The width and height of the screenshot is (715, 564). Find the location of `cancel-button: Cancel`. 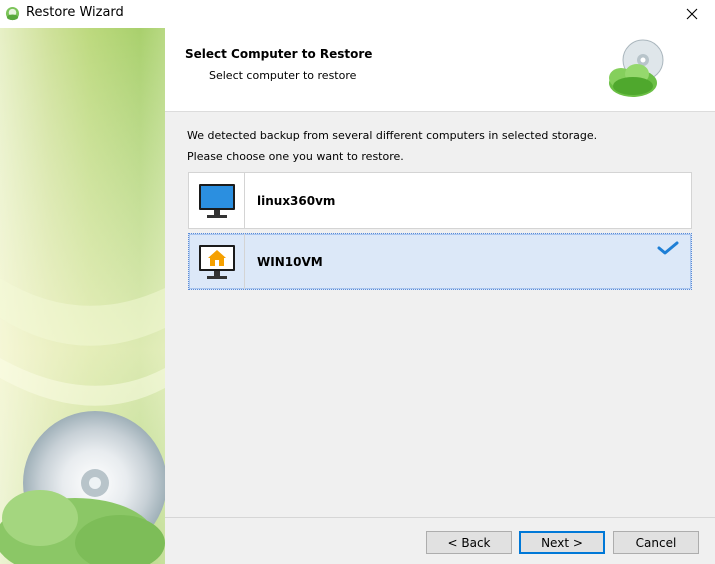

cancel-button: Cancel is located at coordinates (656, 542).